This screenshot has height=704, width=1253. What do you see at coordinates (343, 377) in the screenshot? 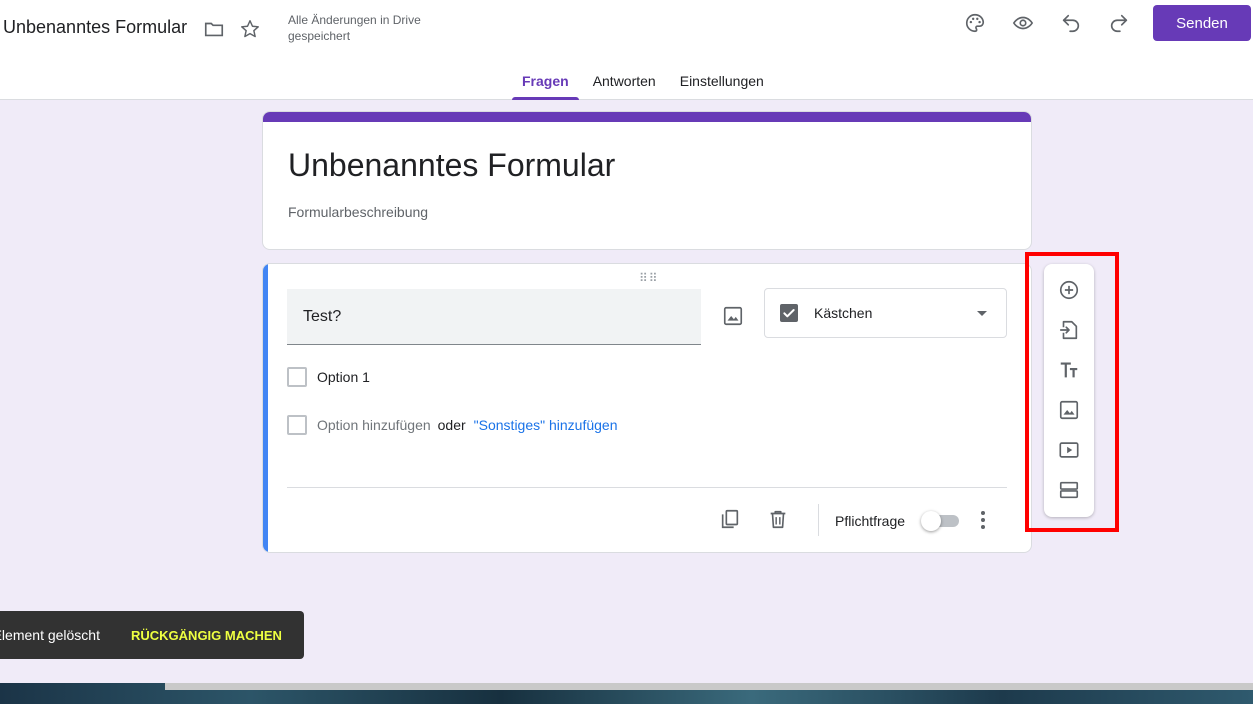
I see `option-label: Option 1` at bounding box center [343, 377].